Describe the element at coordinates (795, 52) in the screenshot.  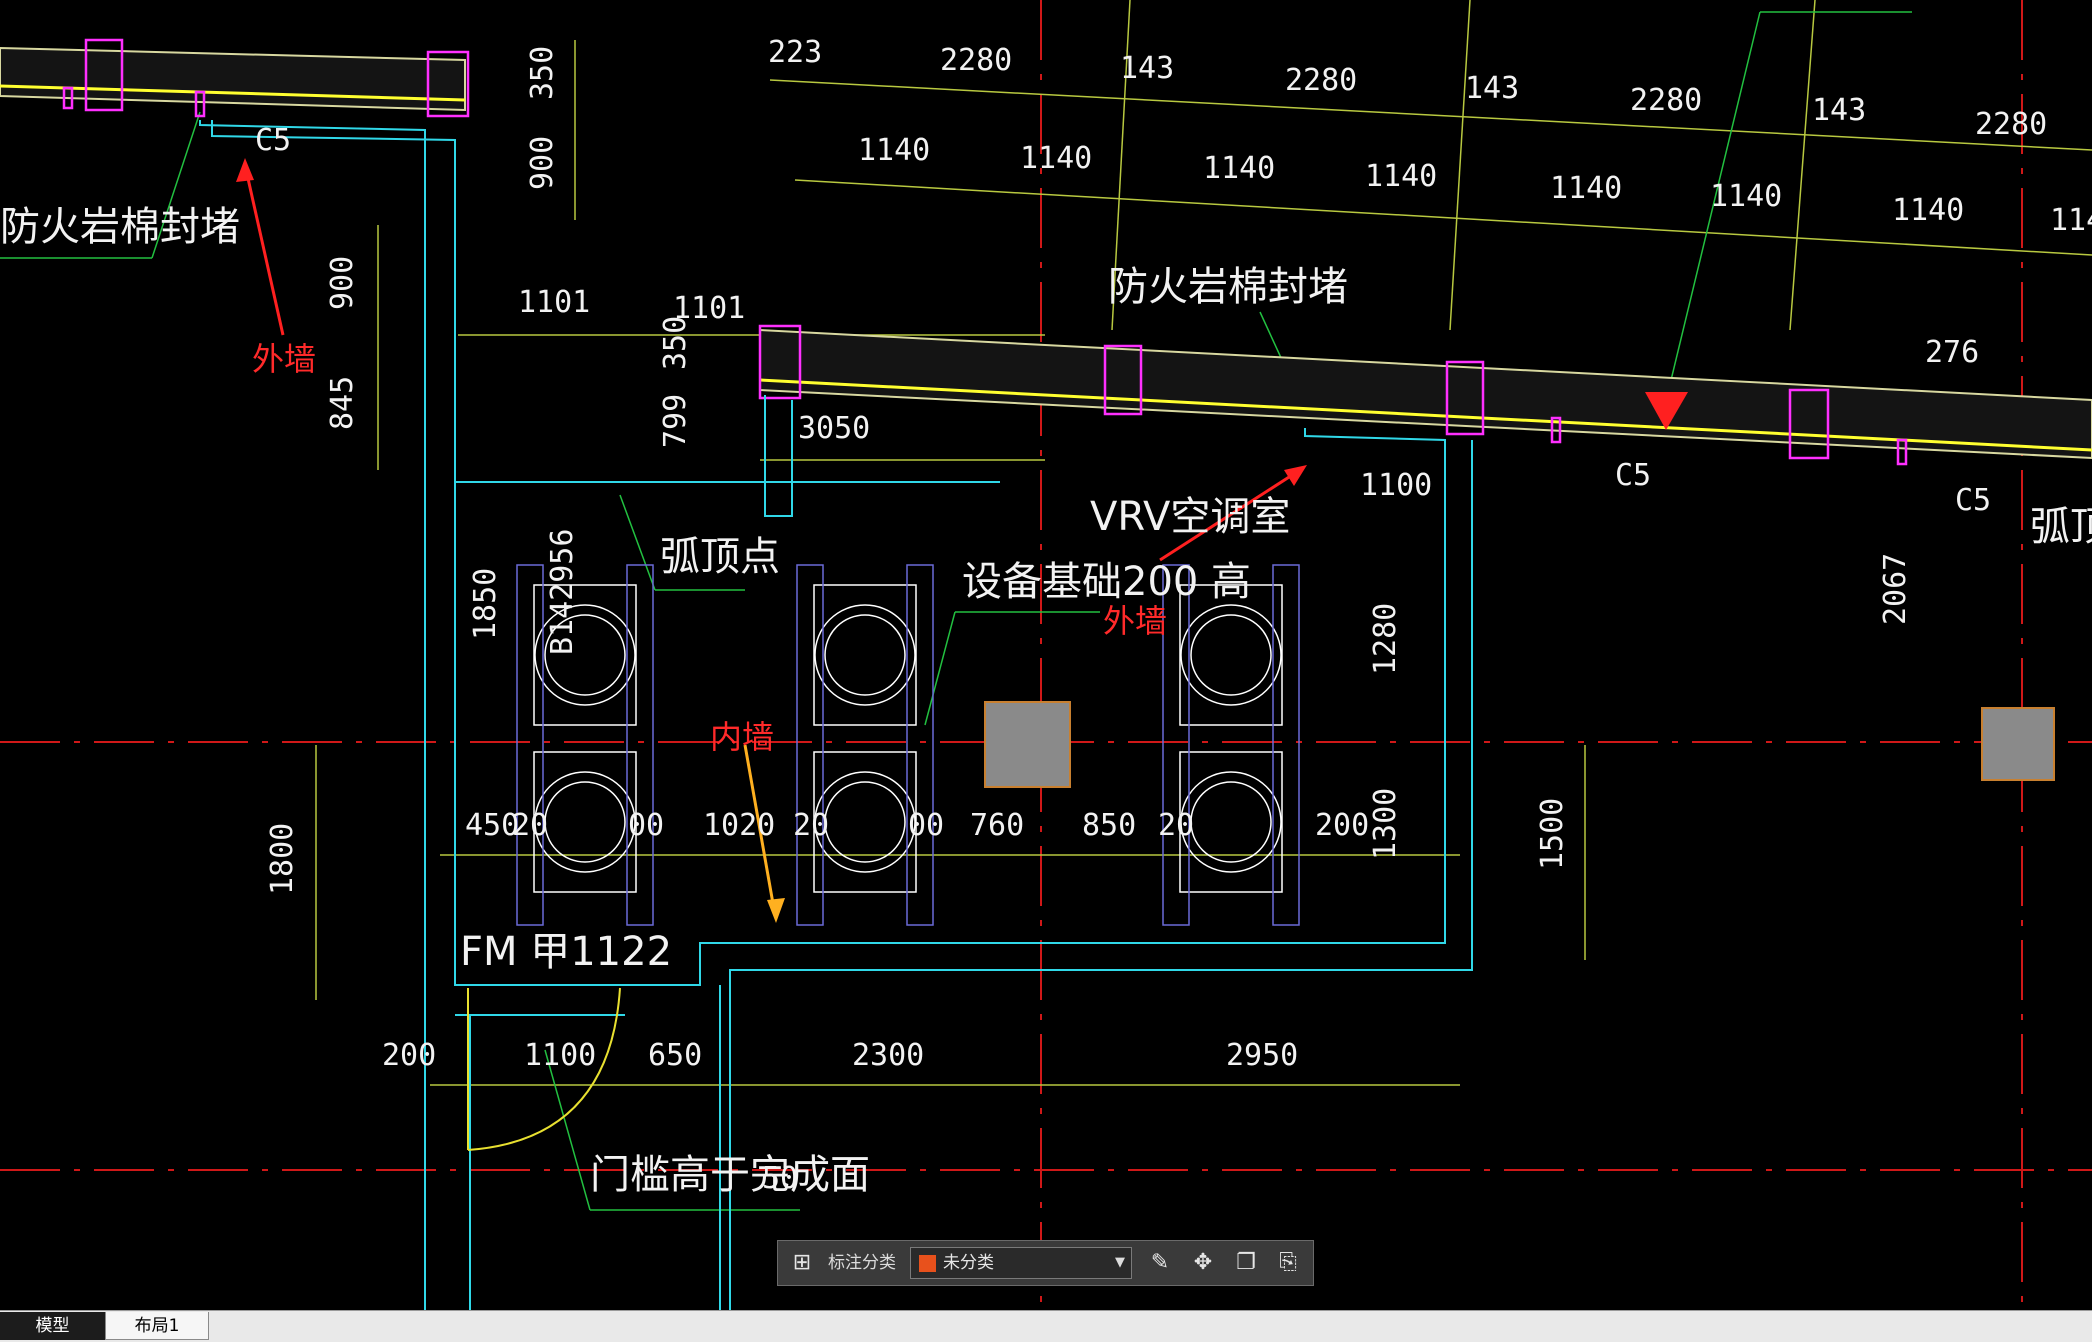
I see `dim-text: 223` at that location.